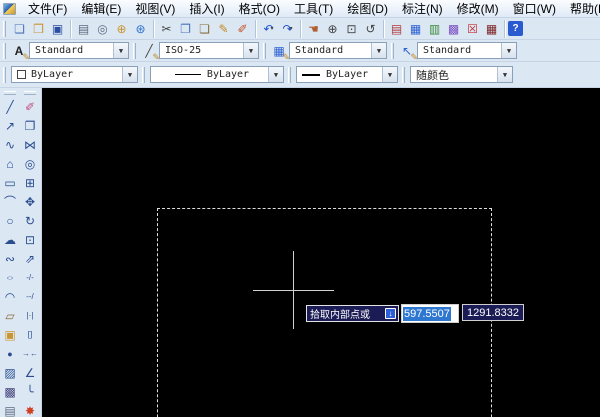 Image resolution: width=600 pixels, height=417 pixels. What do you see at coordinates (10, 125) in the screenshot?
I see `construction-line-icon: ↗` at bounding box center [10, 125].